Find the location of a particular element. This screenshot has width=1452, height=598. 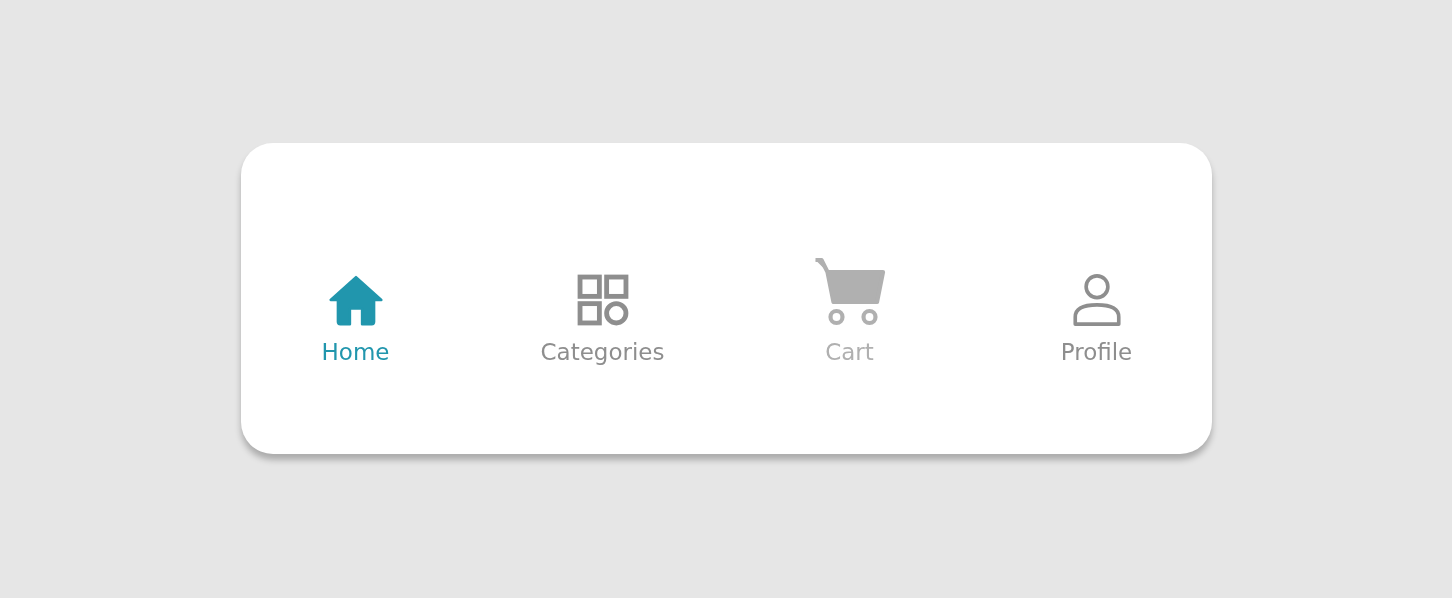

tab: Profile is located at coordinates (1096, 298).